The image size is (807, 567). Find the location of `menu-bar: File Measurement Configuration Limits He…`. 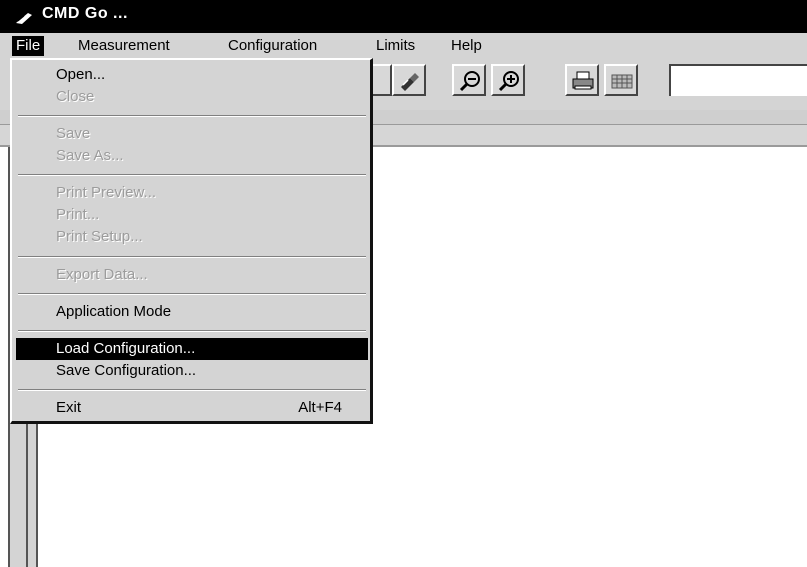

menu-bar: File Measurement Configuration Limits He… is located at coordinates (403, 45).